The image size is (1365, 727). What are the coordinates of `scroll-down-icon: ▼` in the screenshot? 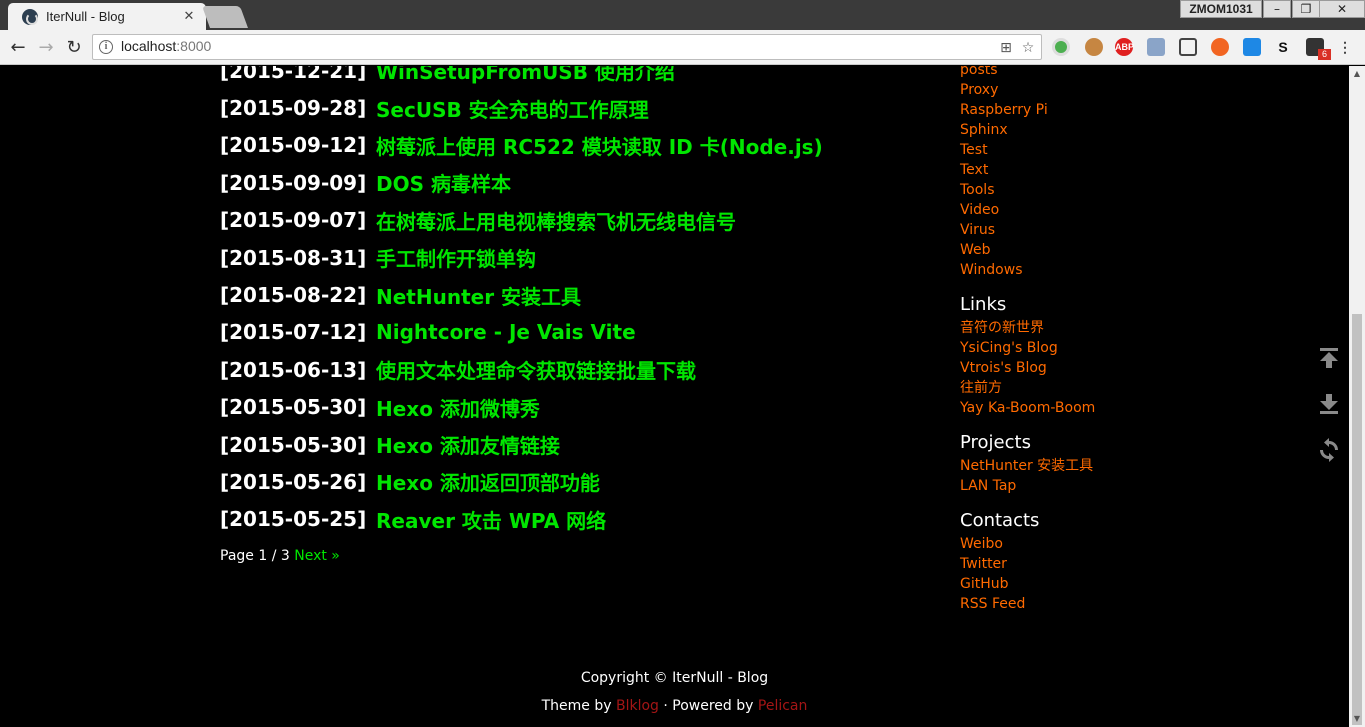 It's located at (1357, 719).